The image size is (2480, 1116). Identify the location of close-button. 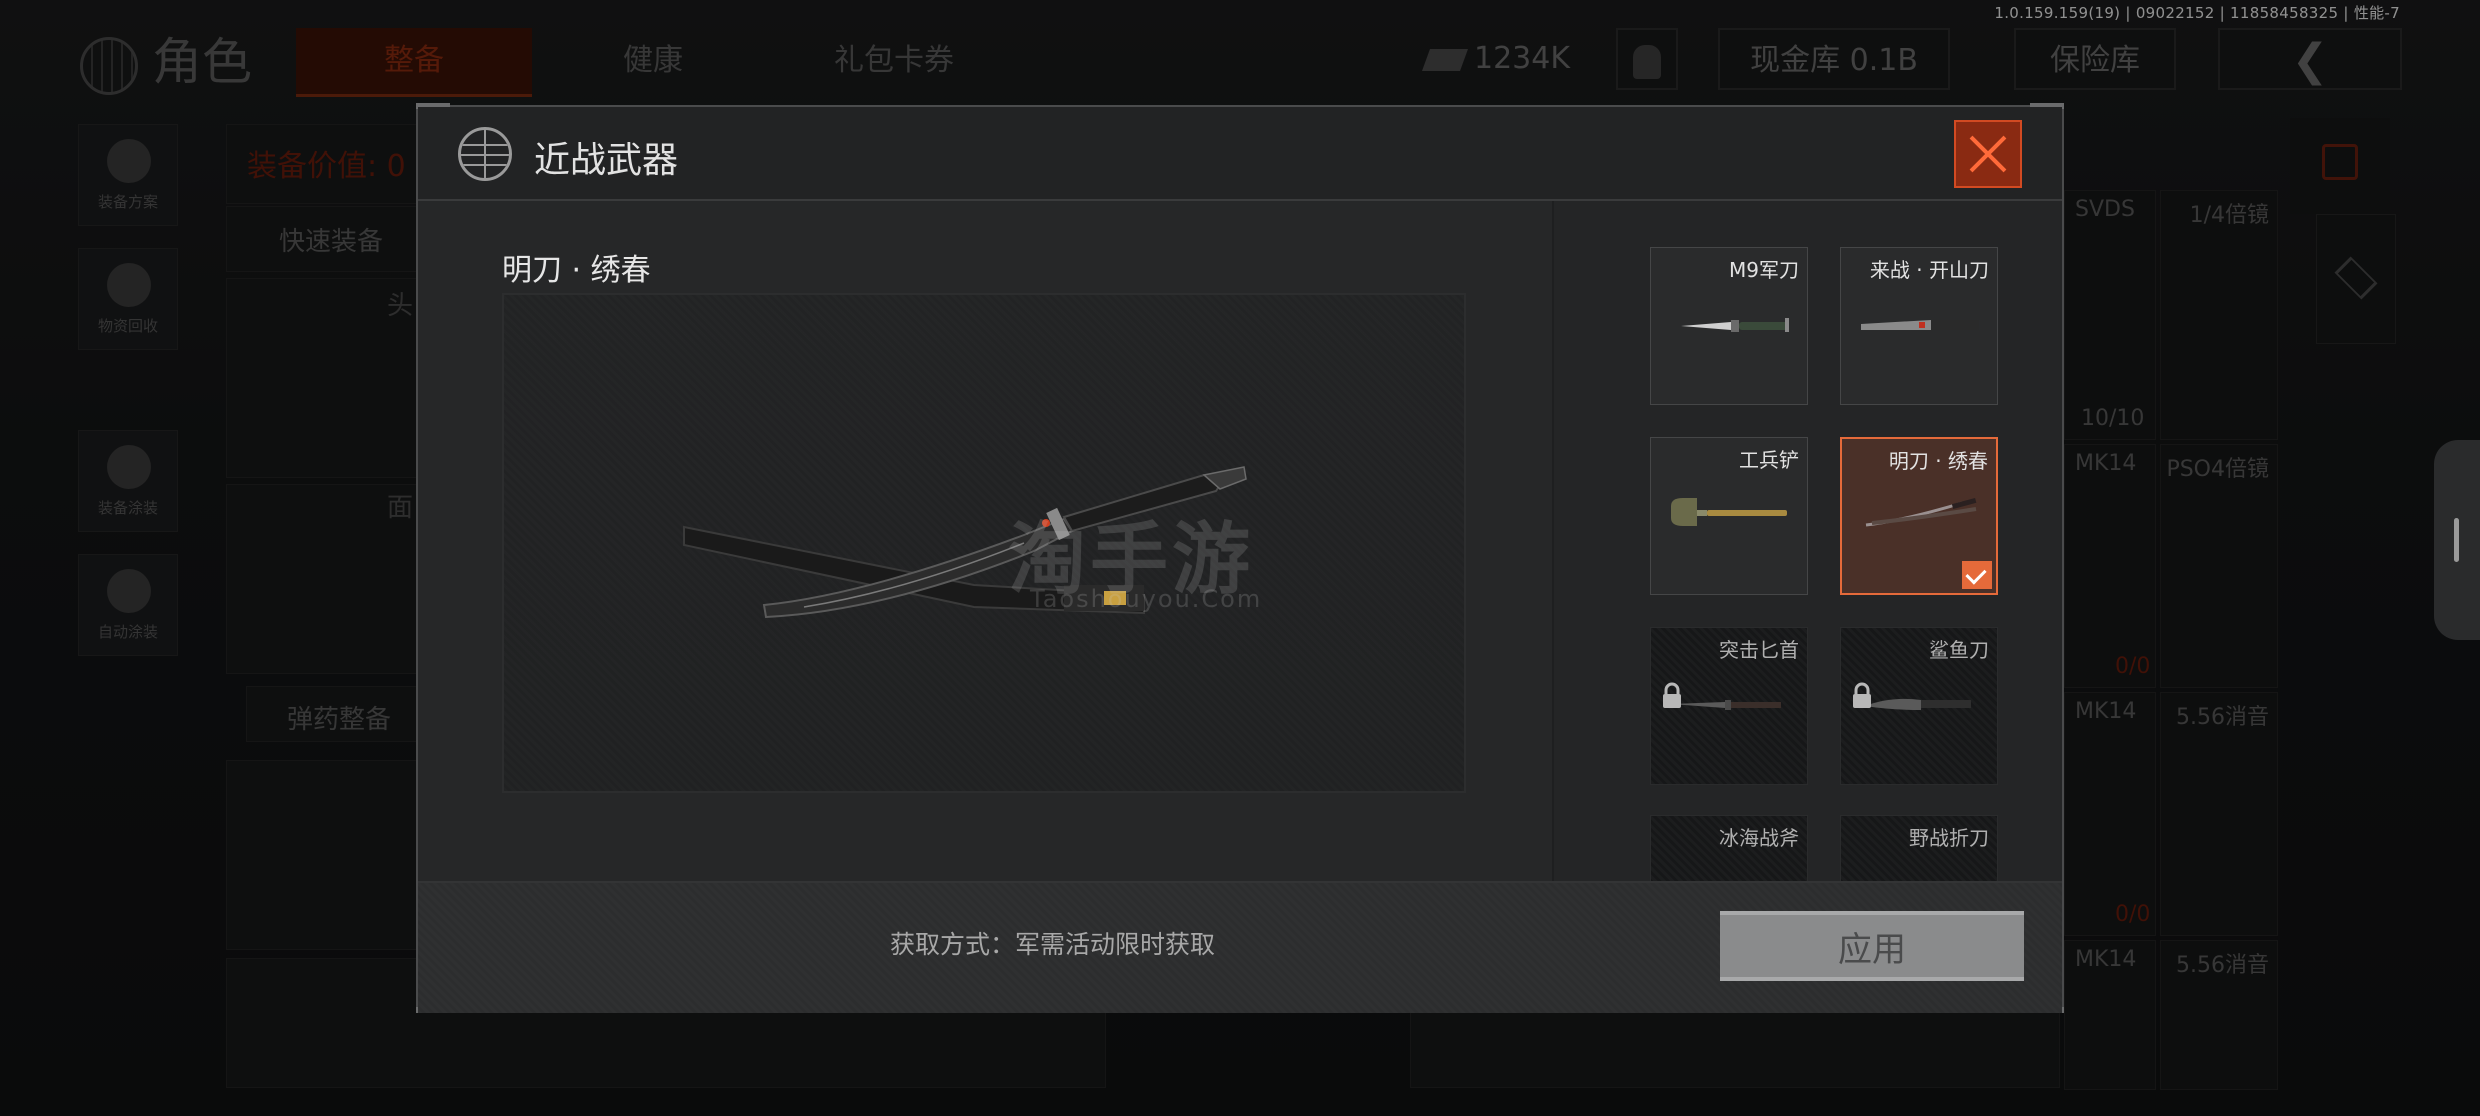
(1988, 154).